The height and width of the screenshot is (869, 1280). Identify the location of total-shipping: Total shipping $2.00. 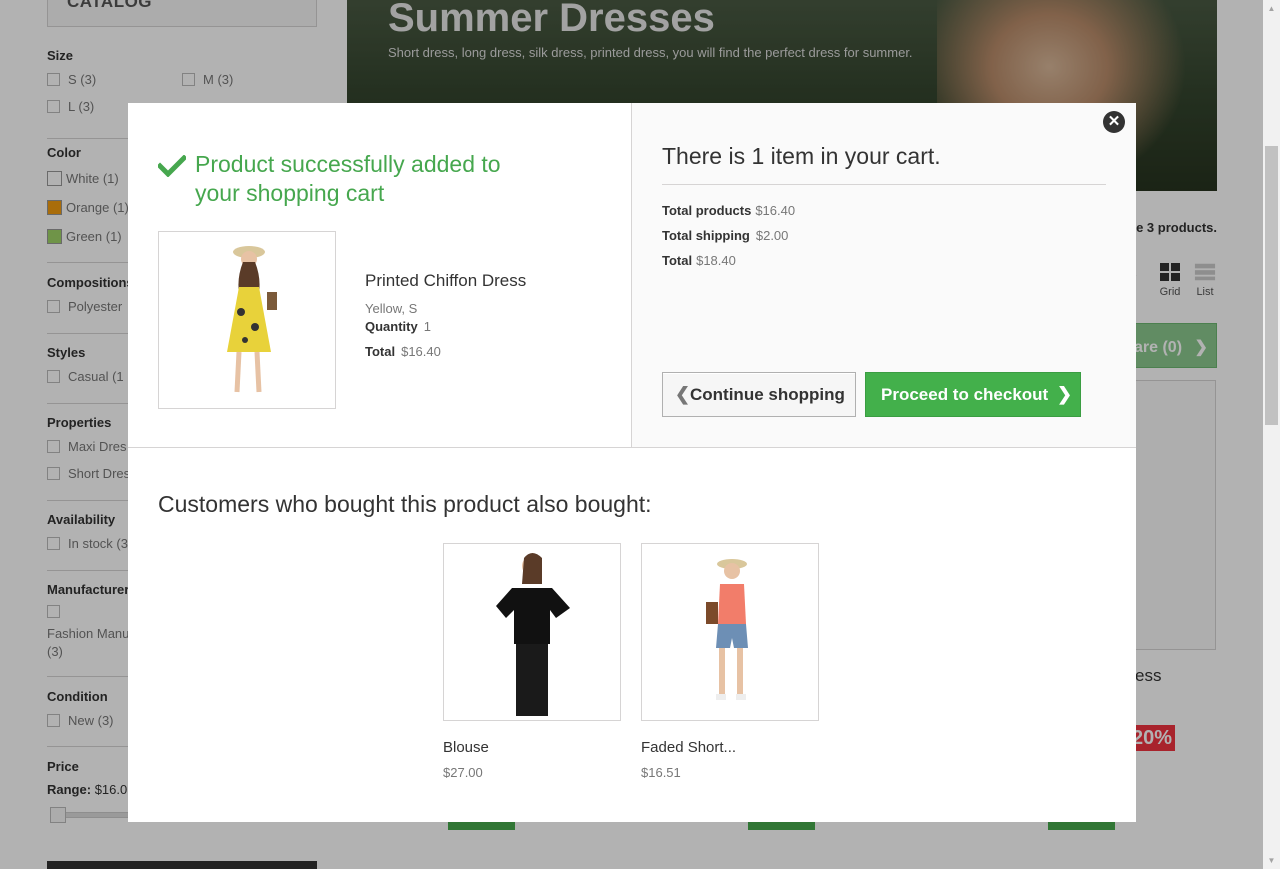
(725, 235).